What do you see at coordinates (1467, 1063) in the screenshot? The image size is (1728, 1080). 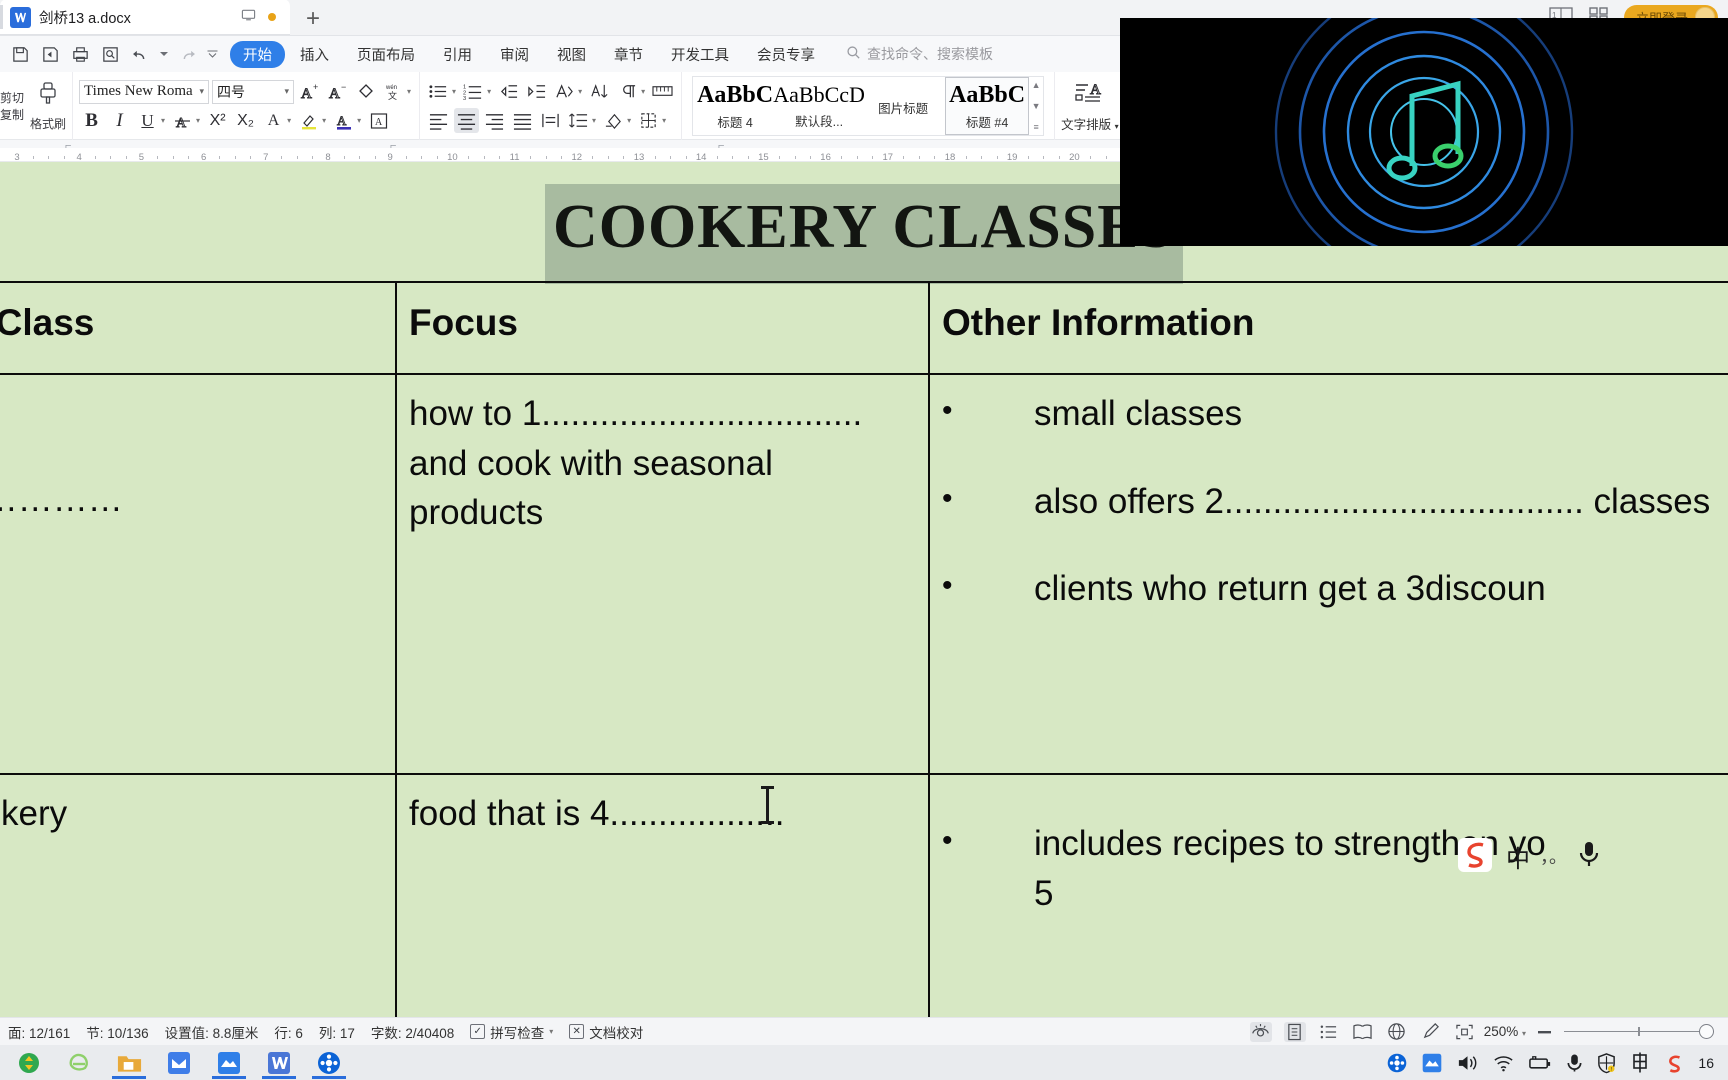 I see `tray-volume-icon` at bounding box center [1467, 1063].